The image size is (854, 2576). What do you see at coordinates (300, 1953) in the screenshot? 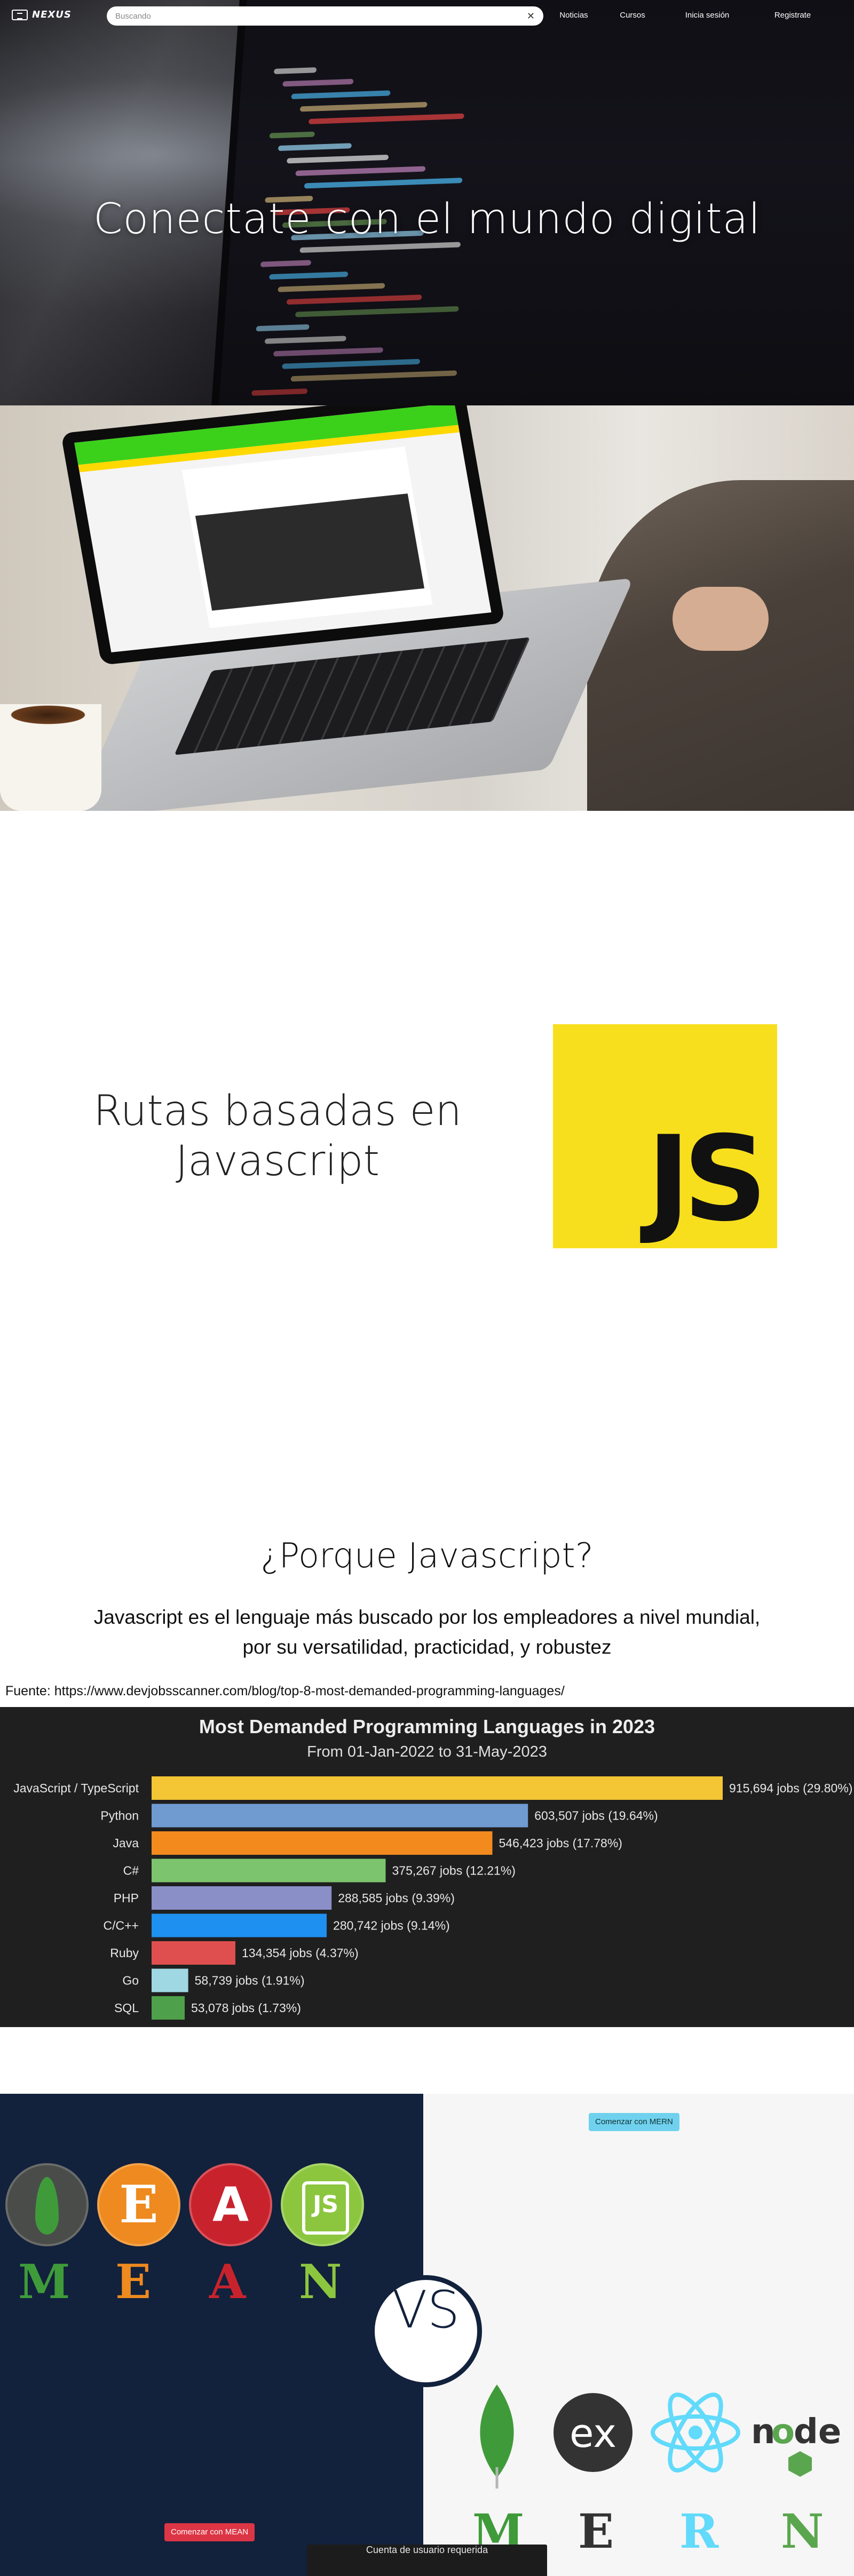
I see `chart-value-label: 134,354 jobs (4.37%)` at bounding box center [300, 1953].